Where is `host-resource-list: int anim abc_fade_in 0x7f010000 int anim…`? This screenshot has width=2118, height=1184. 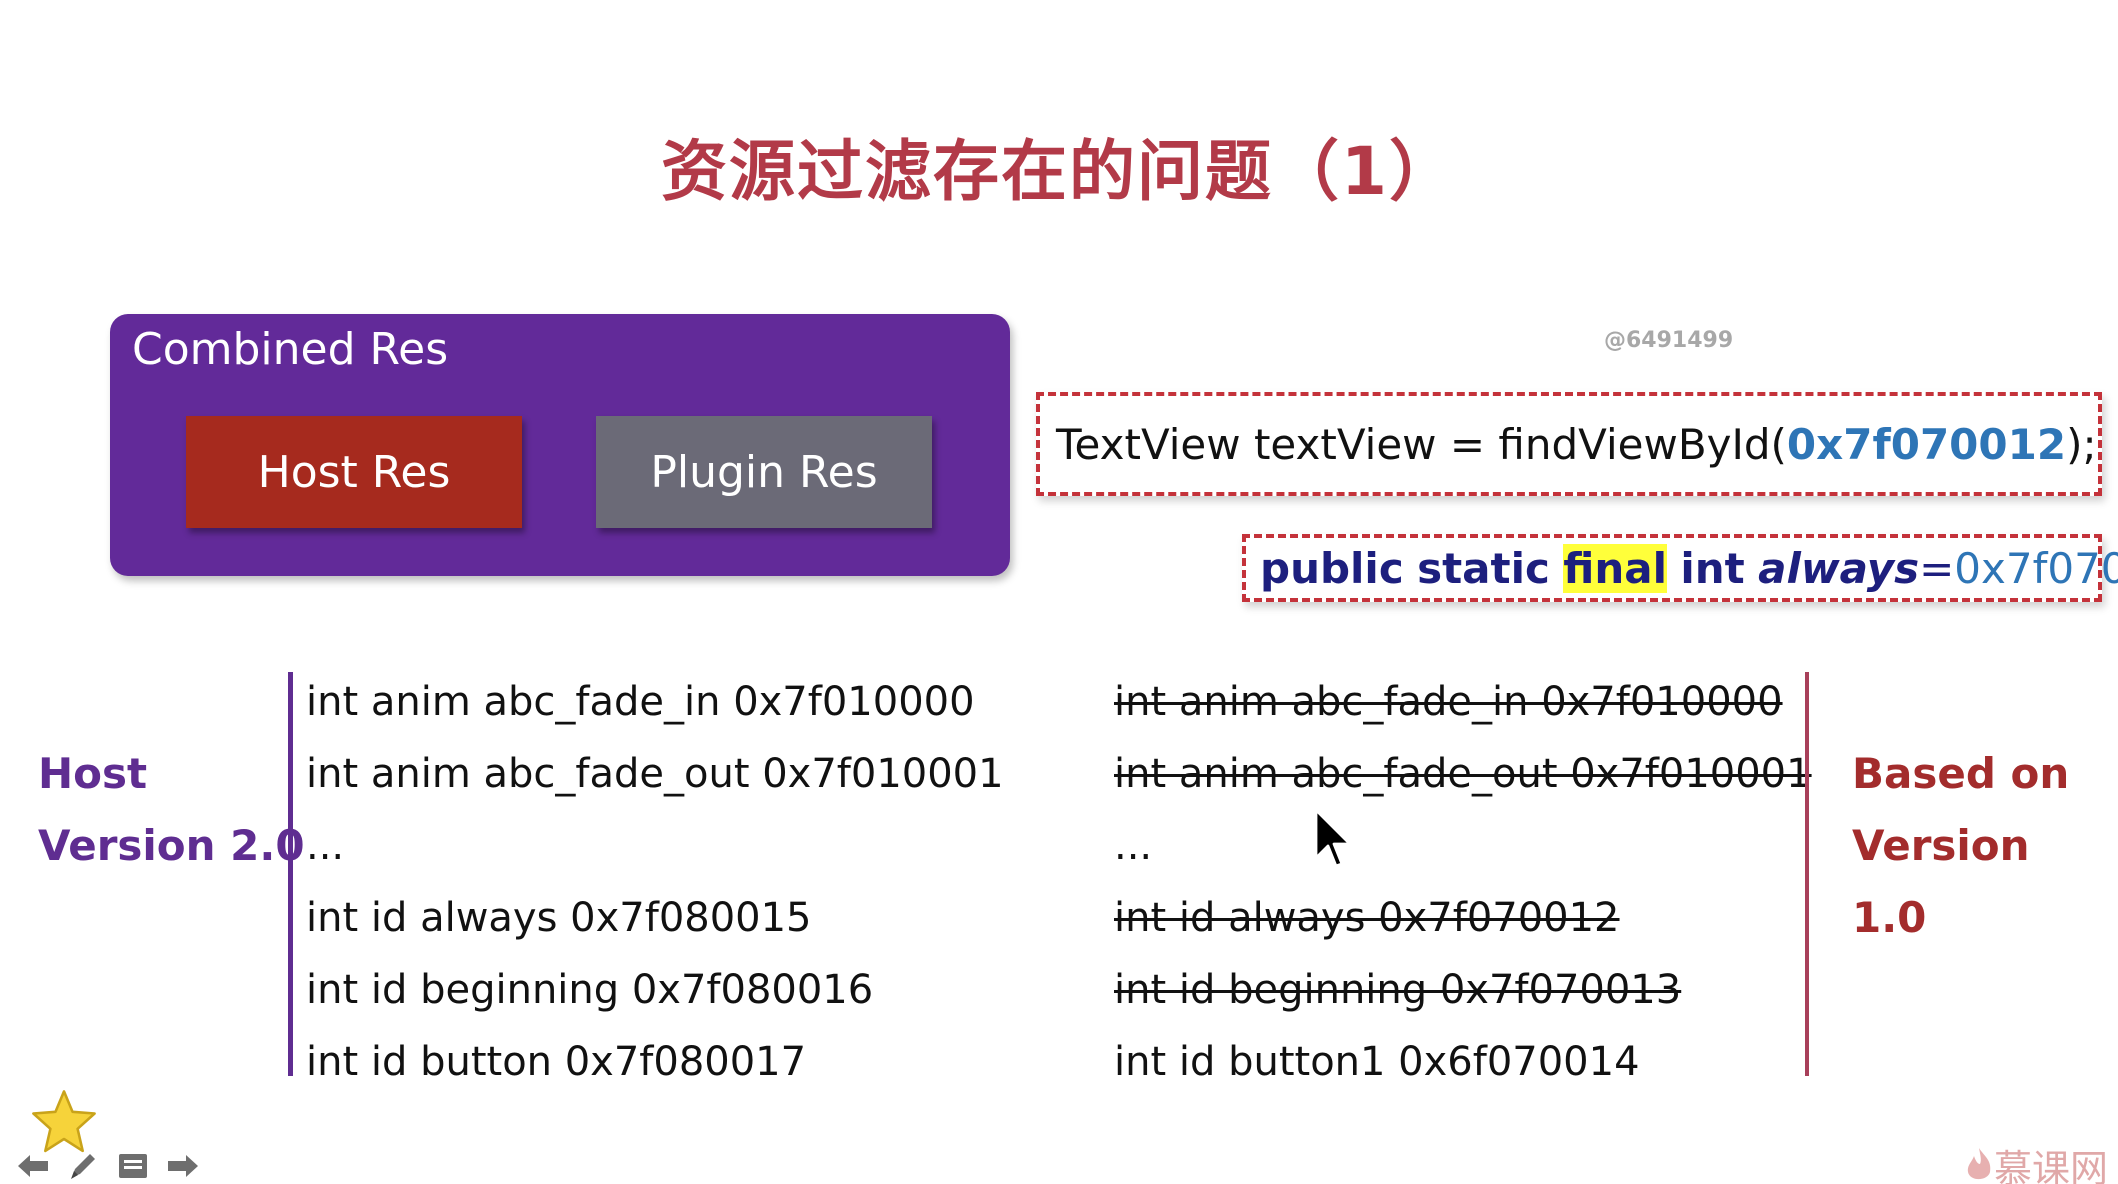
host-resource-list: int anim abc_fade_in 0x7f010000 int anim… is located at coordinates (655, 882).